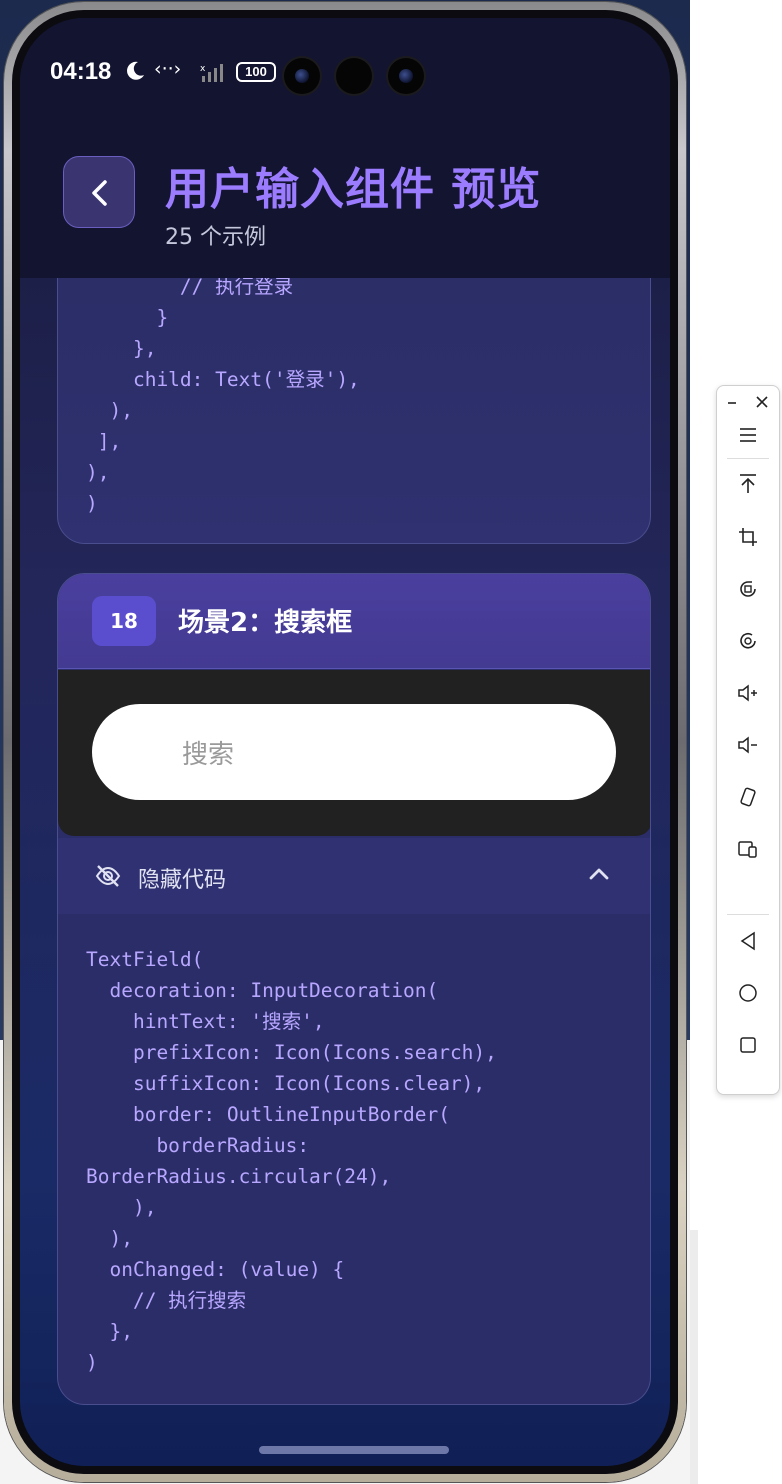 The width and height of the screenshot is (782, 1484). I want to click on page-subtitle: 25 个示例, so click(215, 237).